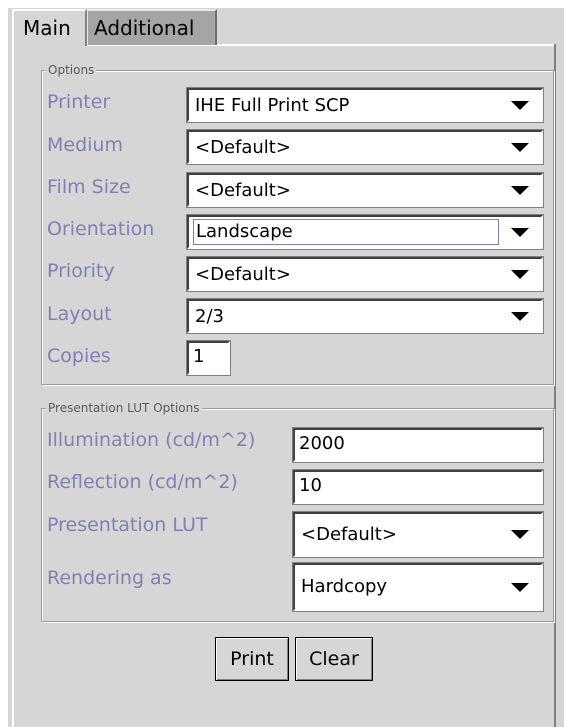  Describe the element at coordinates (365, 274) in the screenshot. I see `priority-select: <Default>` at that location.